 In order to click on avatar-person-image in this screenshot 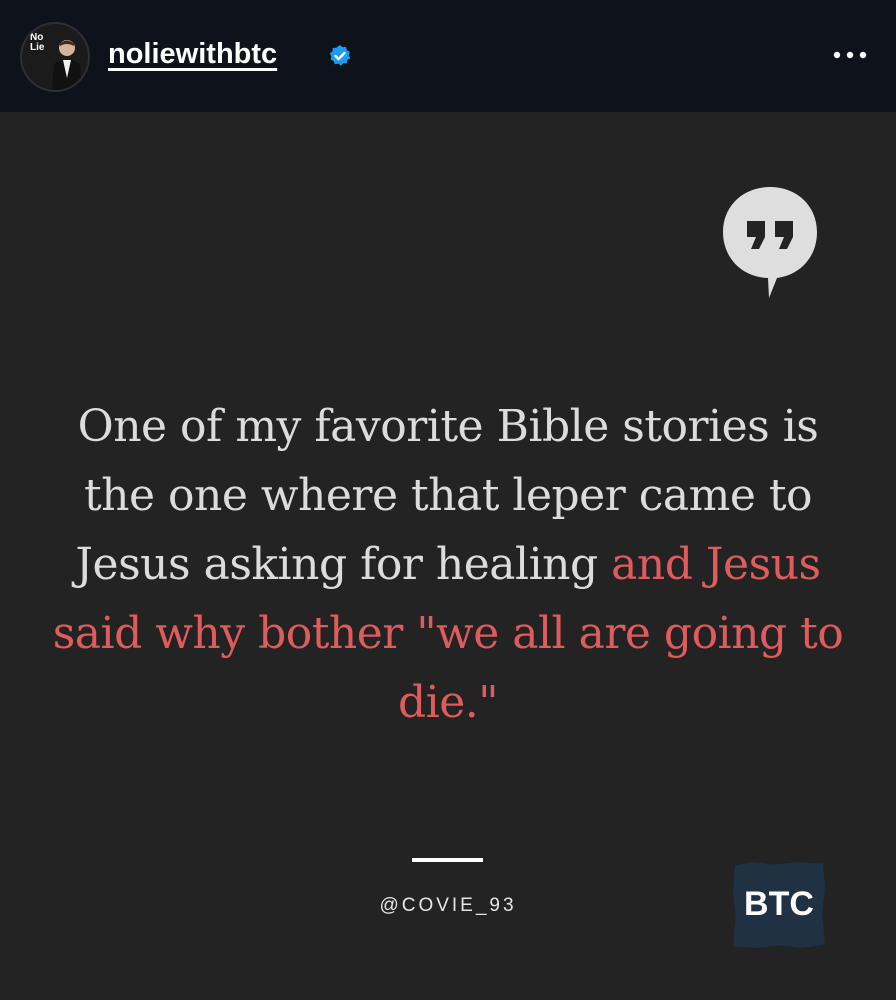, I will do `click(67, 65)`.